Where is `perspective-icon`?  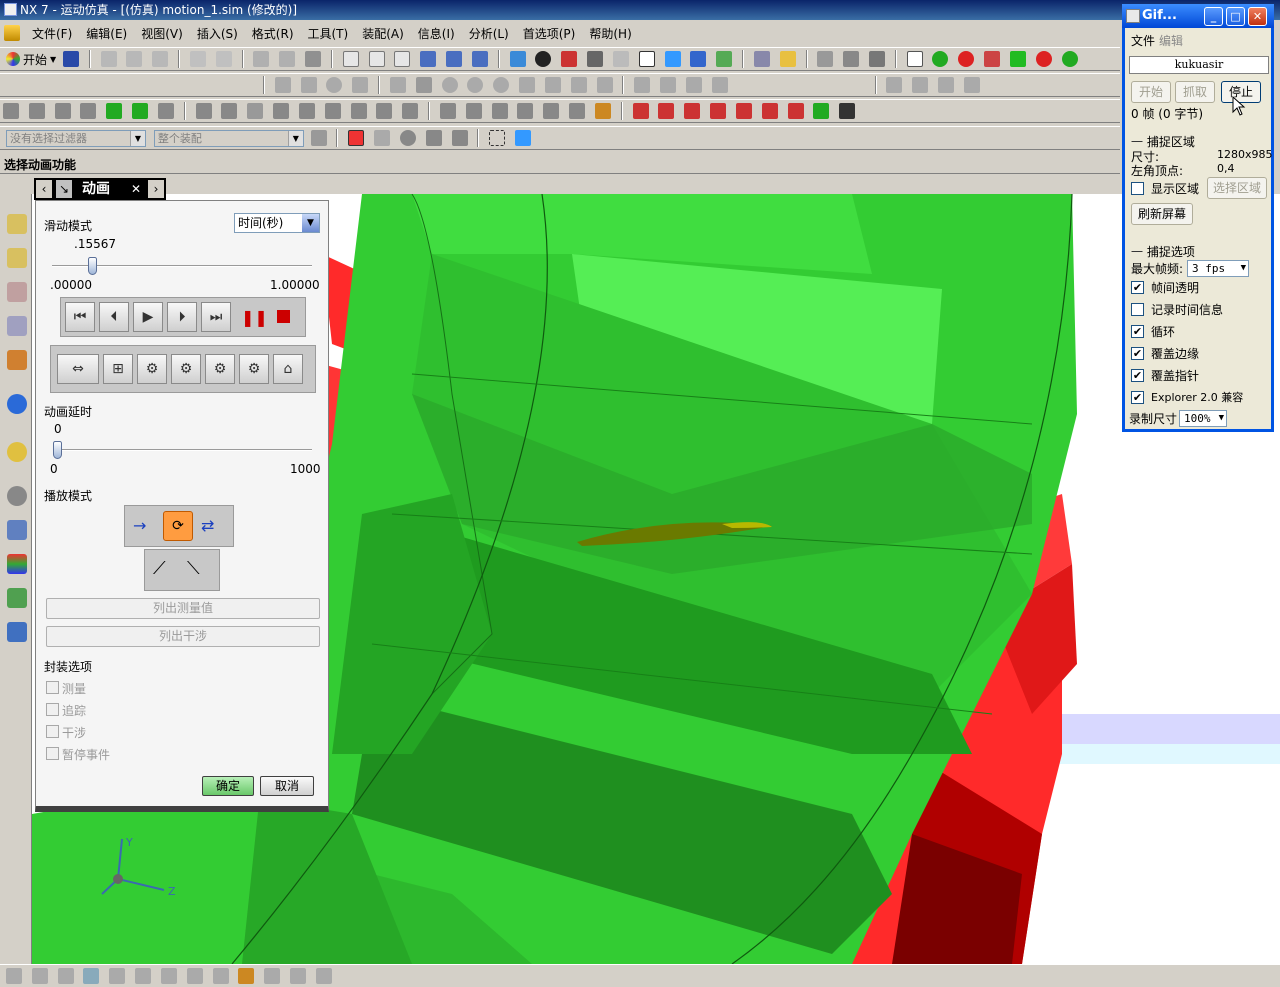
perspective-icon is located at coordinates (479, 59).